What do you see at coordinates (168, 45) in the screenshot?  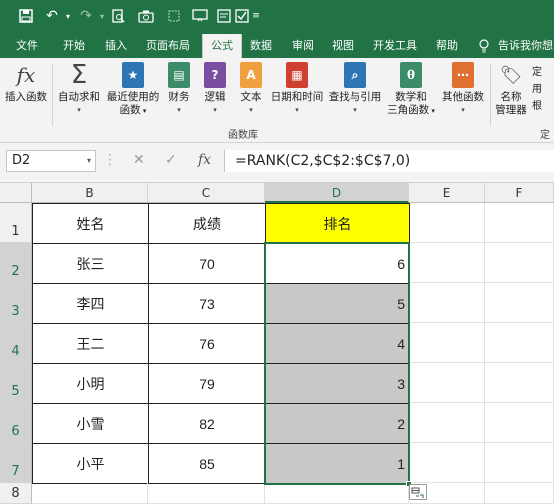 I see `tab-page-layout: 页面布局` at bounding box center [168, 45].